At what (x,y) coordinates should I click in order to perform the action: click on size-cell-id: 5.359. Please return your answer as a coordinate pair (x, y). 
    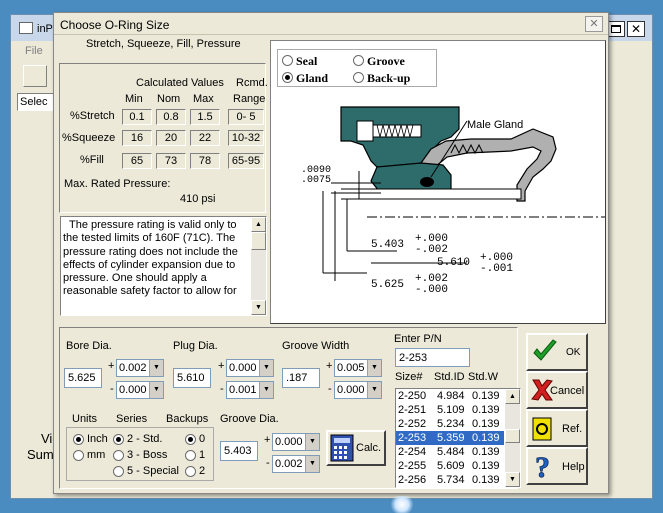
    Looking at the image, I should click on (451, 438).